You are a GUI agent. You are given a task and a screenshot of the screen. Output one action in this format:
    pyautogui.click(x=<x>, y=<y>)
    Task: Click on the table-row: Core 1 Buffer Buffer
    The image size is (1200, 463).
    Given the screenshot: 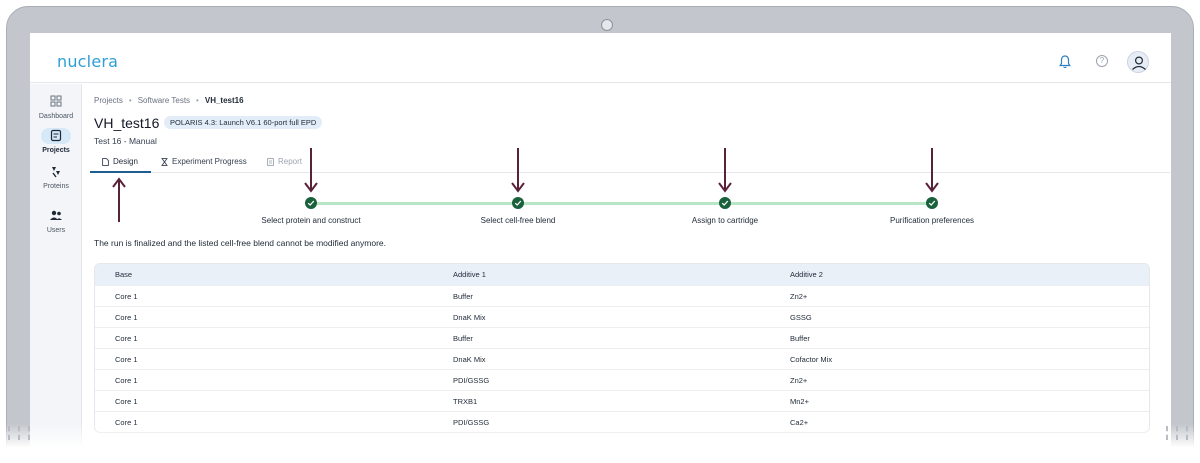 What is the action you would take?
    pyautogui.click(x=622, y=337)
    